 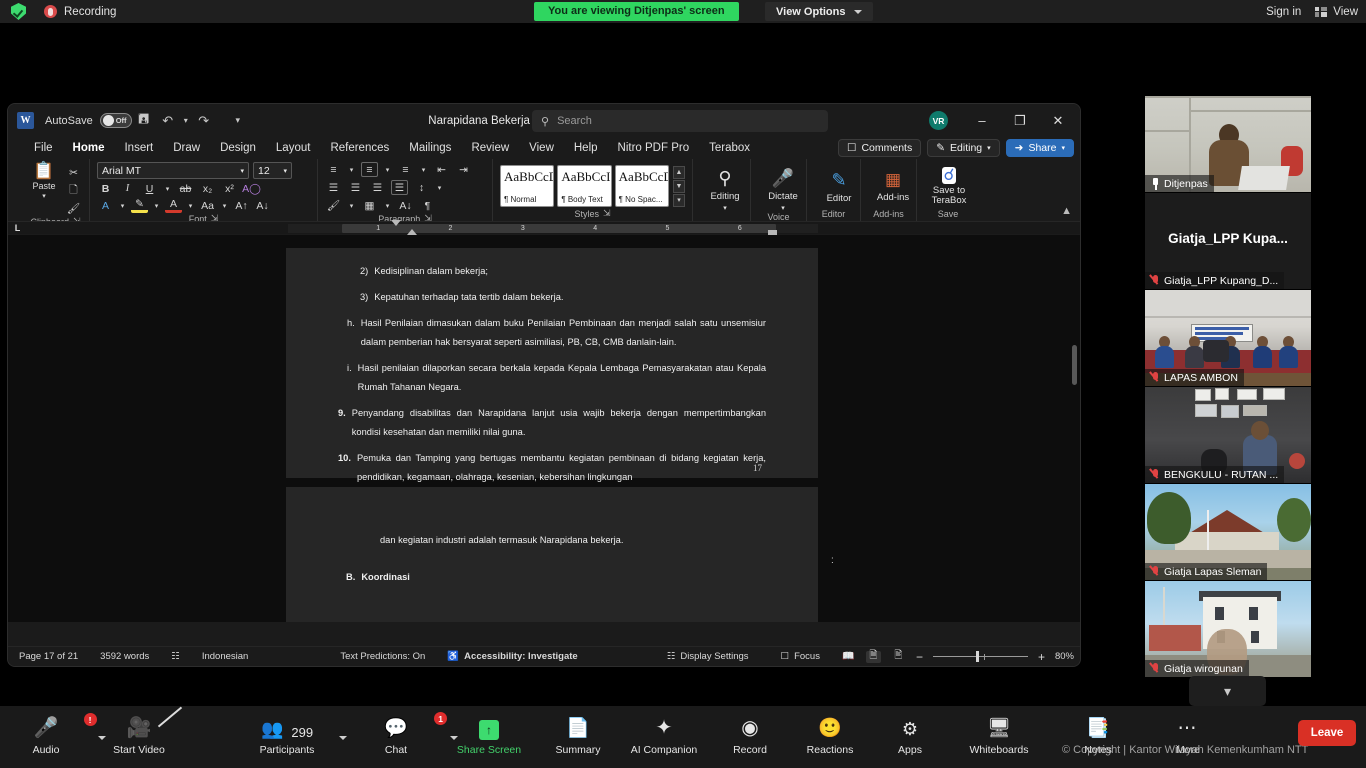 What do you see at coordinates (17, 228) in the screenshot?
I see `tab-stop-selector: L` at bounding box center [17, 228].